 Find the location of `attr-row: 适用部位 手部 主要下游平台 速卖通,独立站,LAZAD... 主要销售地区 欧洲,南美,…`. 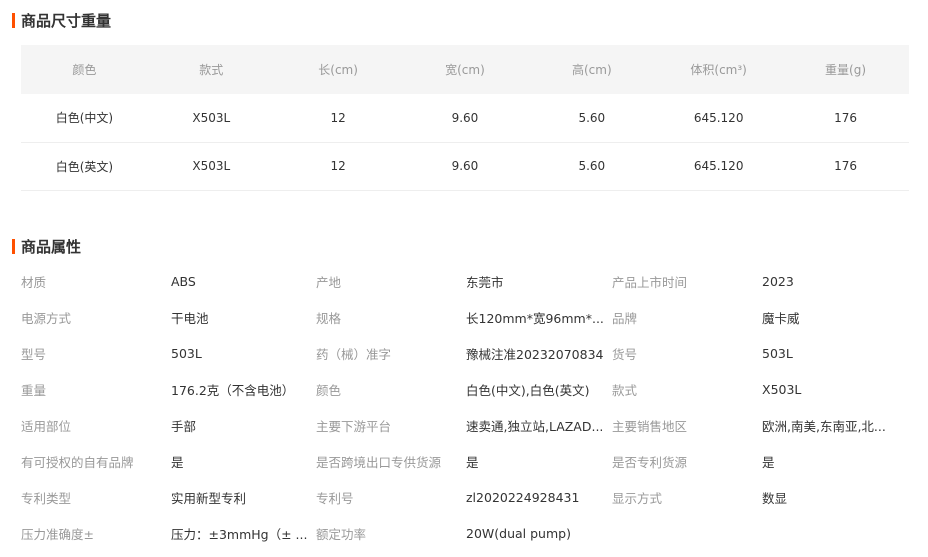

attr-row: 适用部位 手部 主要下游平台 速卖通,独立站,LAZAD... 主要销售地区 欧洲,南美,… is located at coordinates (465, 425).